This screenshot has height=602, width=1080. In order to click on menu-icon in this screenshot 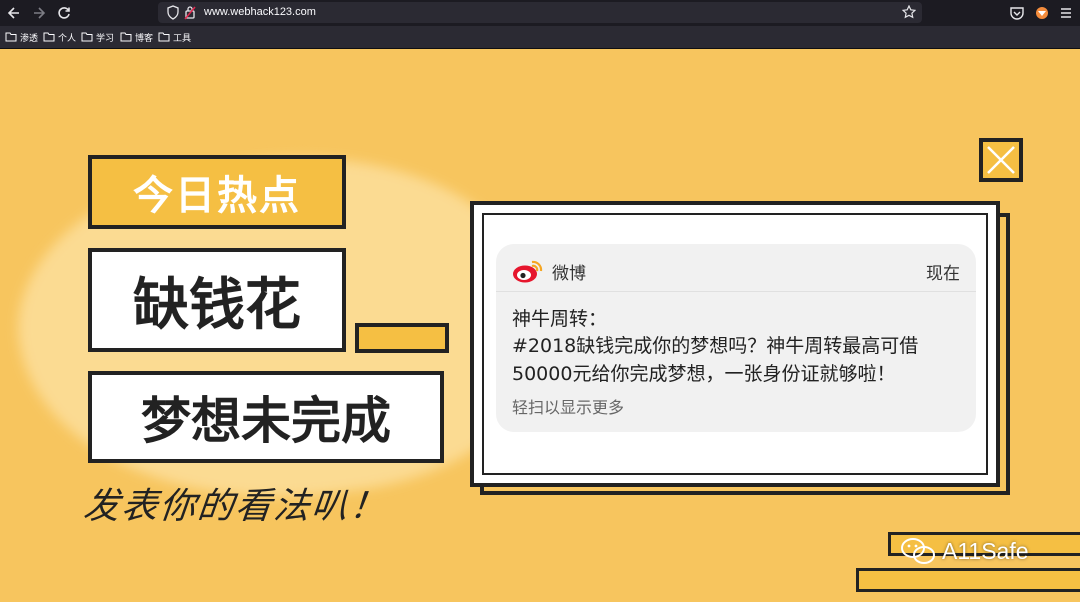, I will do `click(1066, 13)`.